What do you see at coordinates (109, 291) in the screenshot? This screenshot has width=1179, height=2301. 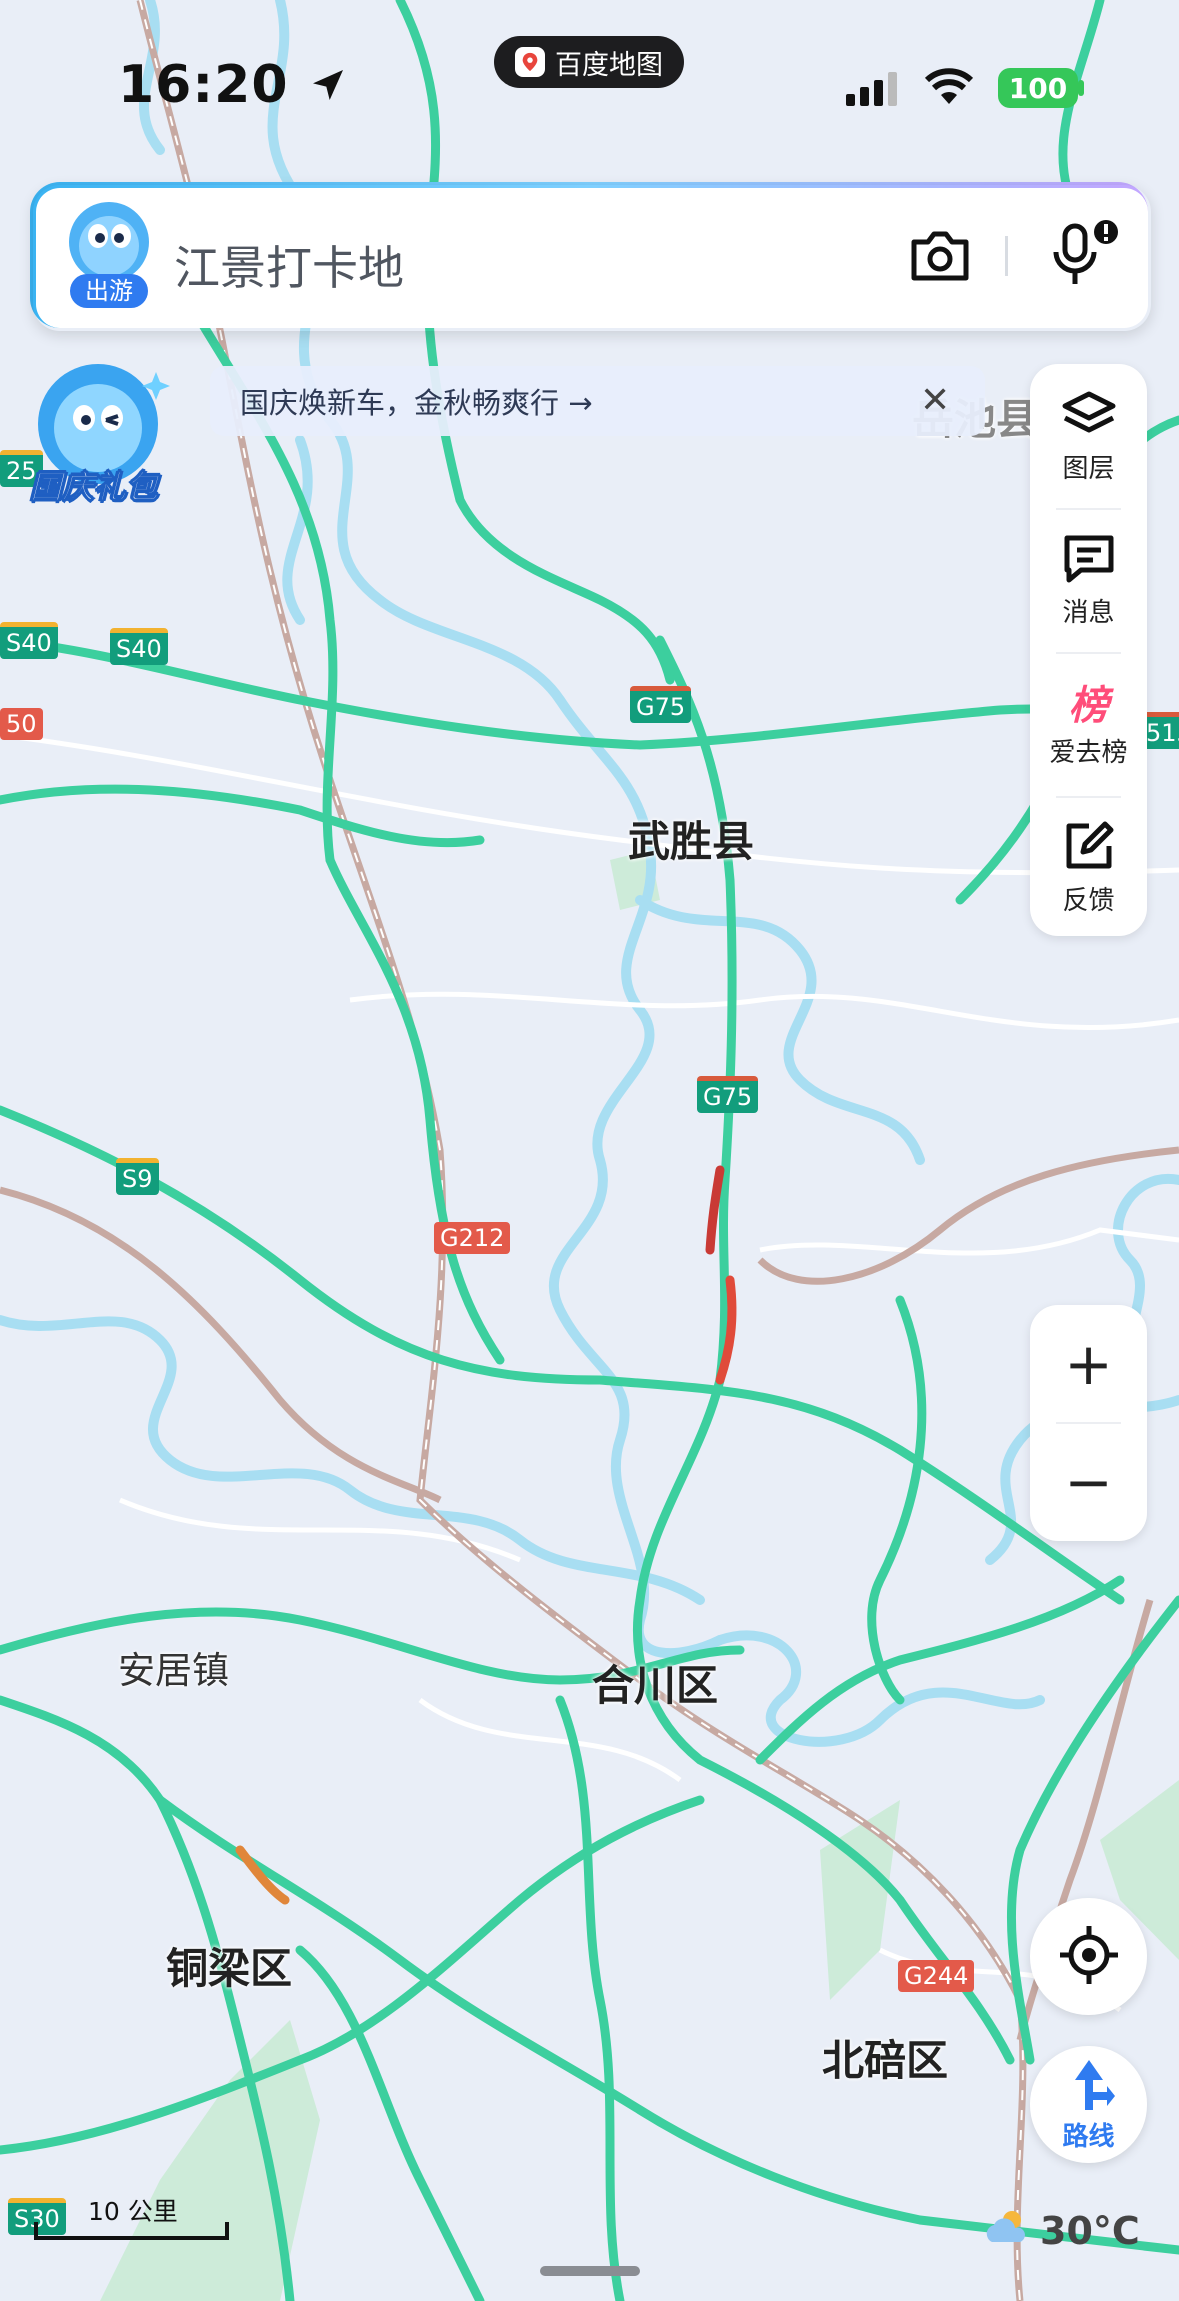 I see `avatar-badge: 出游` at bounding box center [109, 291].